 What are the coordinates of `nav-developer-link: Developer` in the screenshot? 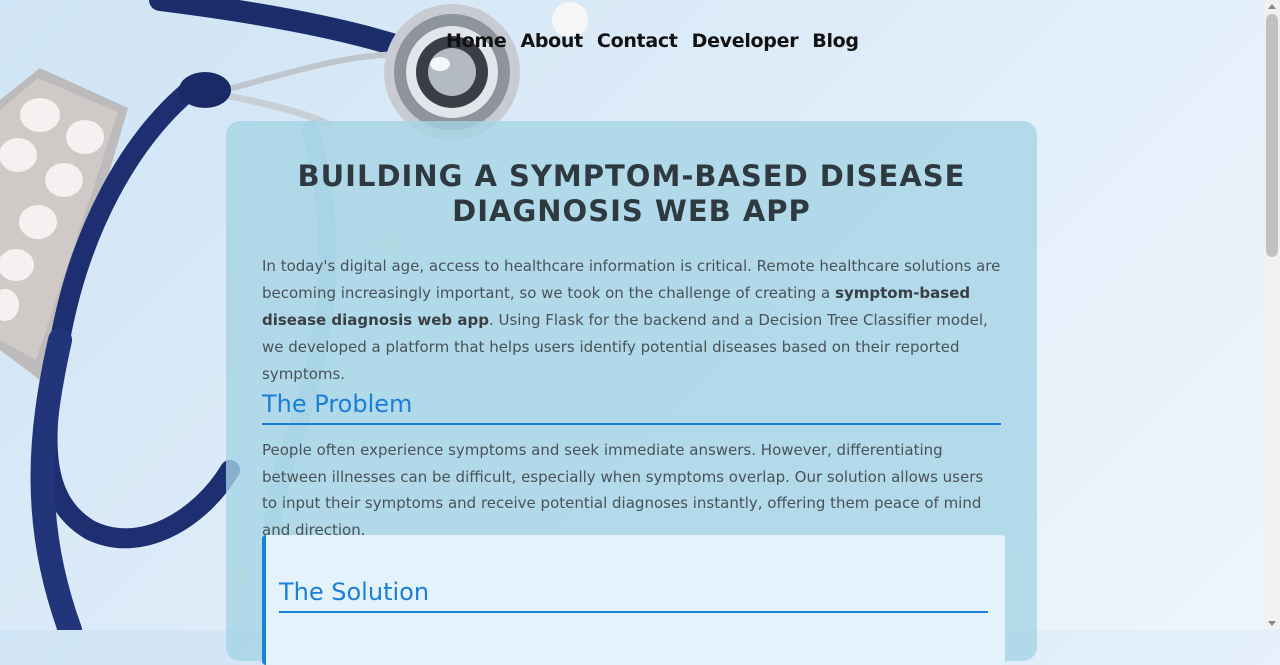 It's located at (745, 41).